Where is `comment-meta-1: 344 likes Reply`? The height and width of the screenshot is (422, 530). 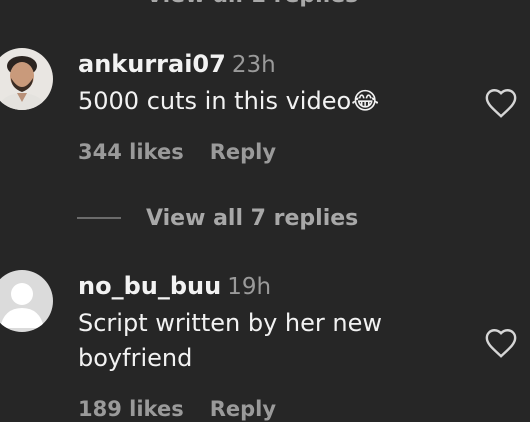 comment-meta-1: 344 likes Reply is located at coordinates (177, 152).